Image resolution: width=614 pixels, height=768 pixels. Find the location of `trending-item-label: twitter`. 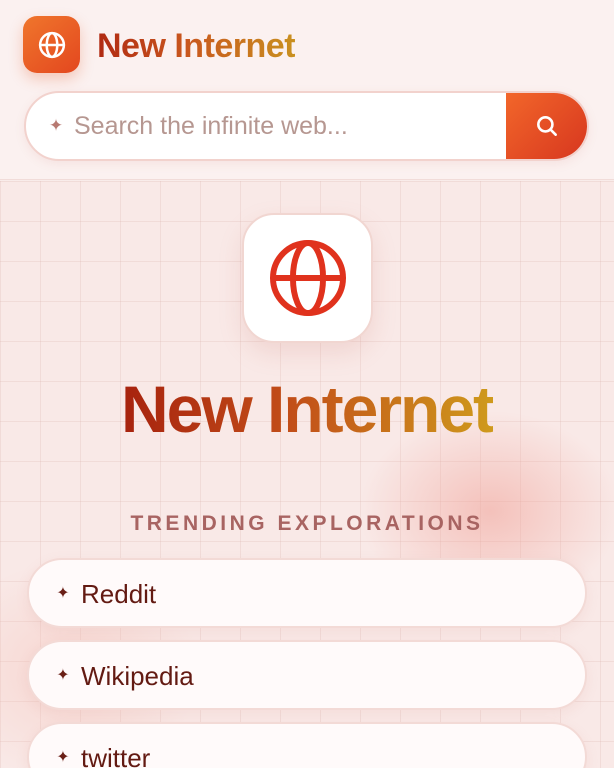

trending-item-label: twitter is located at coordinates (116, 755).